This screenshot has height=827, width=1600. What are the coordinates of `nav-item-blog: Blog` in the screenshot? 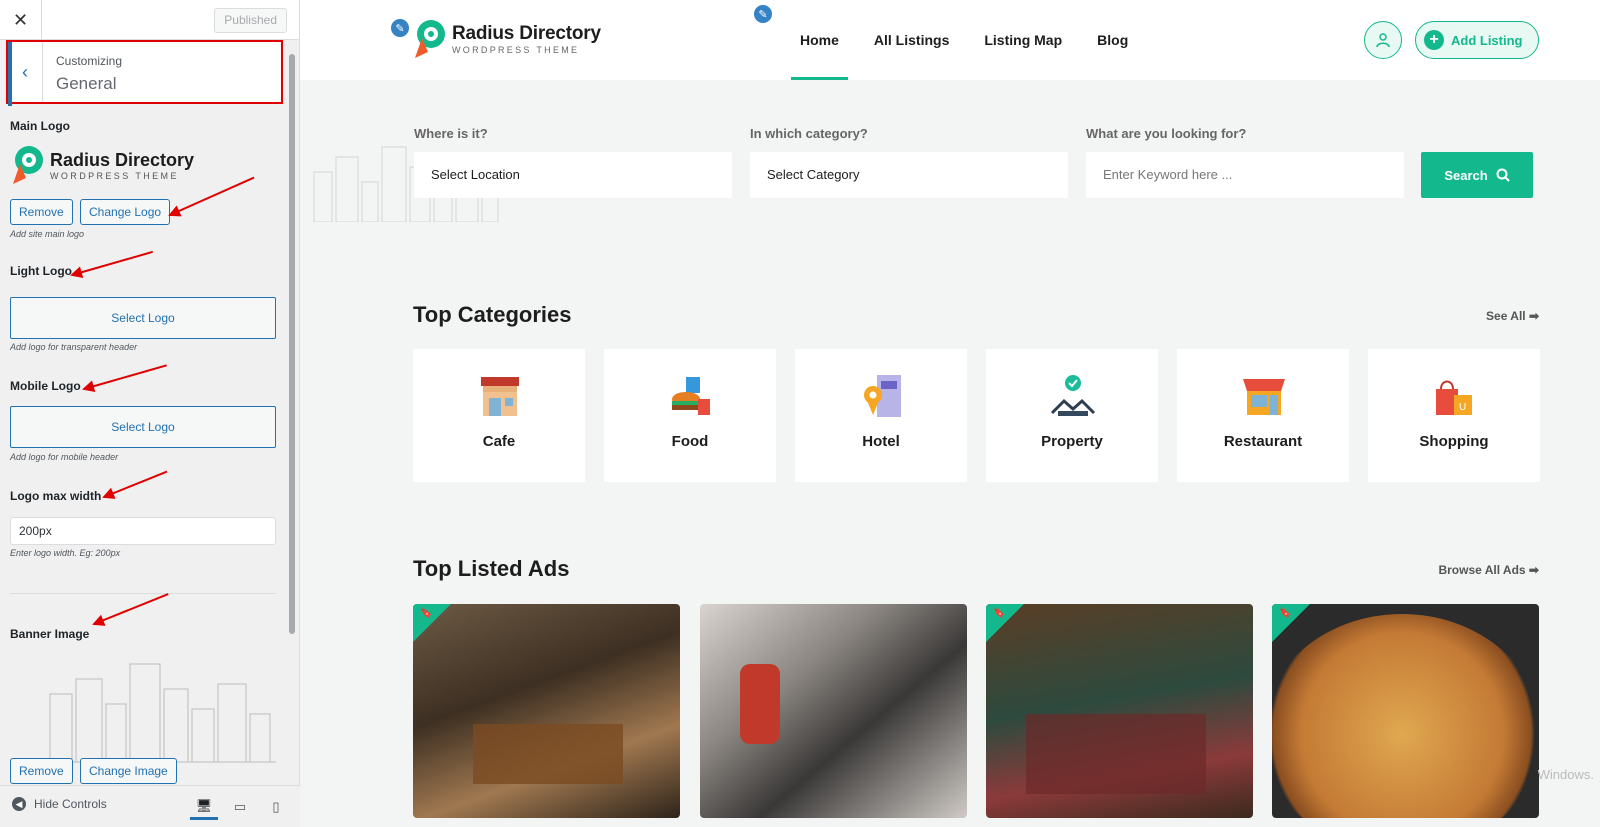 It's located at (1112, 40).